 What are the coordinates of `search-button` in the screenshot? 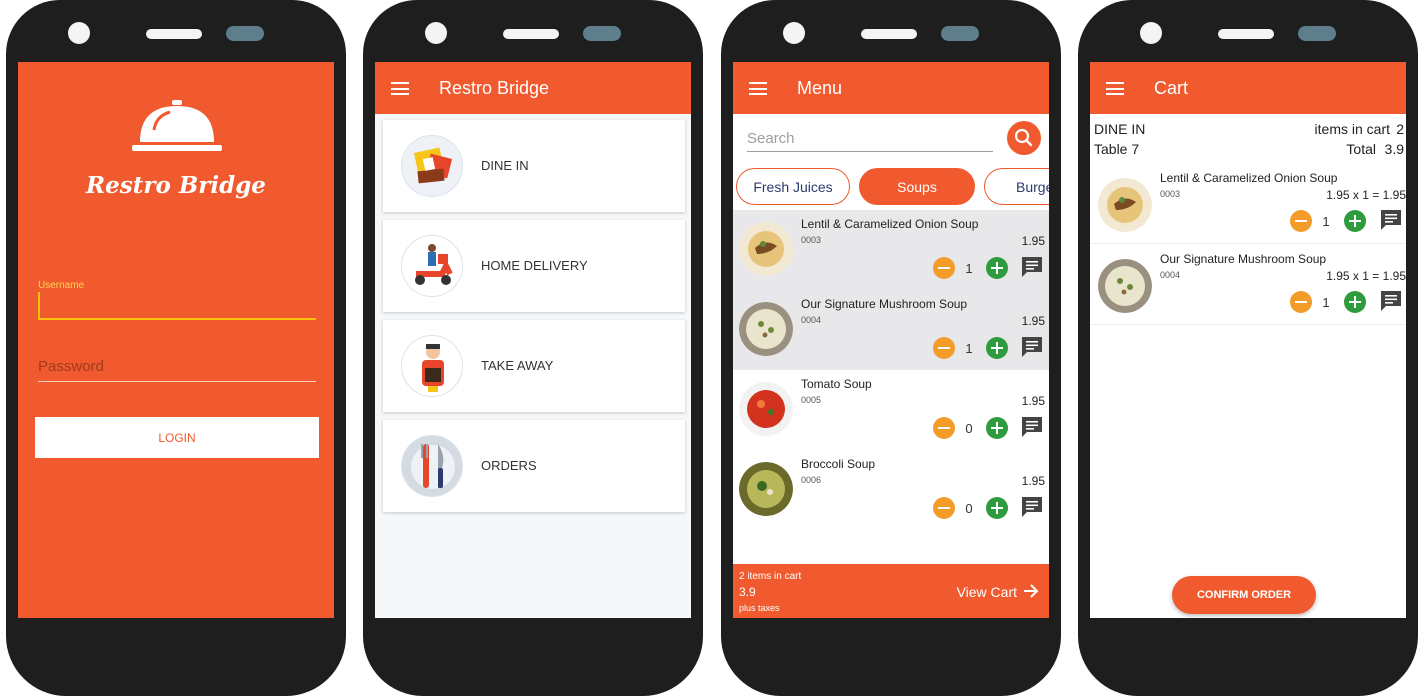 It's located at (1024, 138).